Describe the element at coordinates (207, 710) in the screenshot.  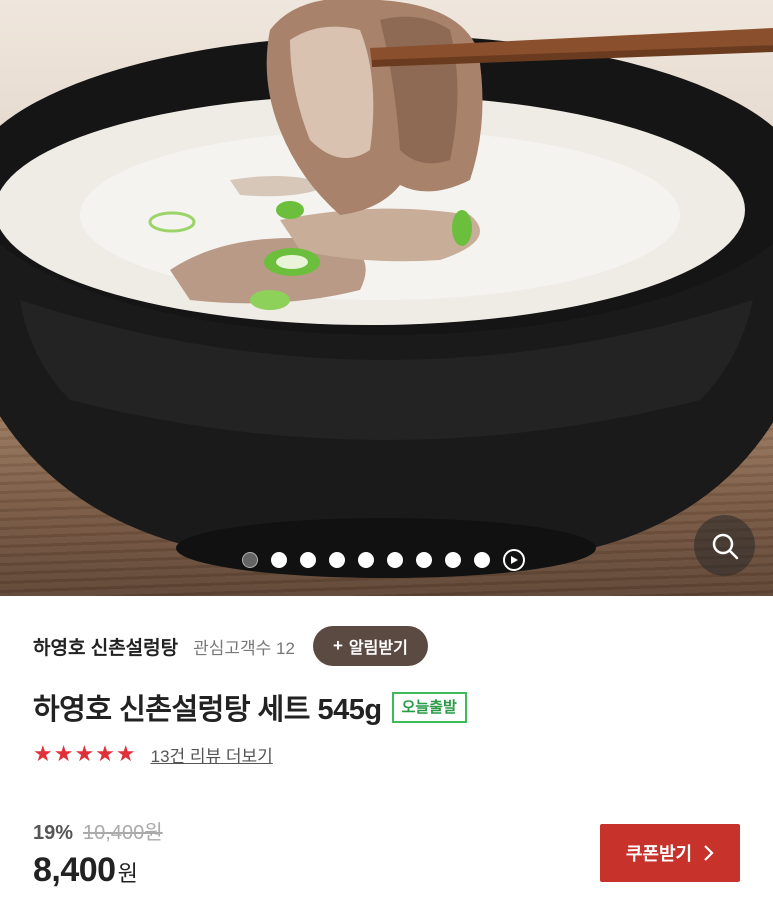
I see `product-title: 하영호 신촌설렁탕 세트 545g` at that location.